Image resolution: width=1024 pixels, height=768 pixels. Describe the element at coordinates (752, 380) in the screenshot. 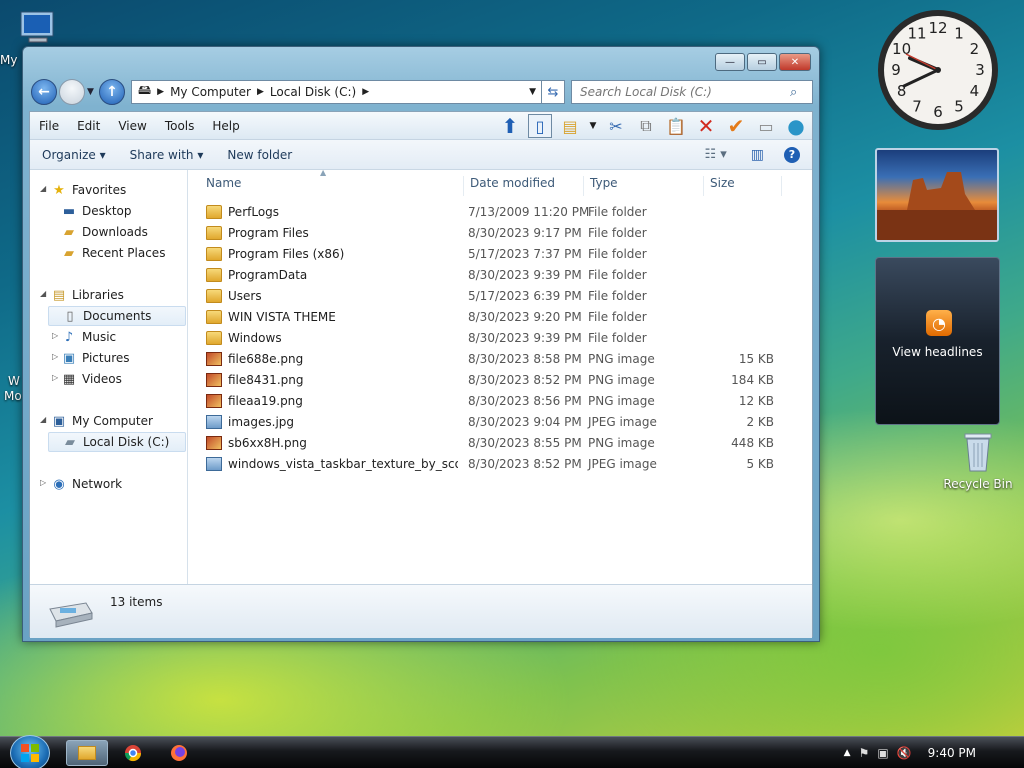

I see `file-size: 184 KB` at that location.